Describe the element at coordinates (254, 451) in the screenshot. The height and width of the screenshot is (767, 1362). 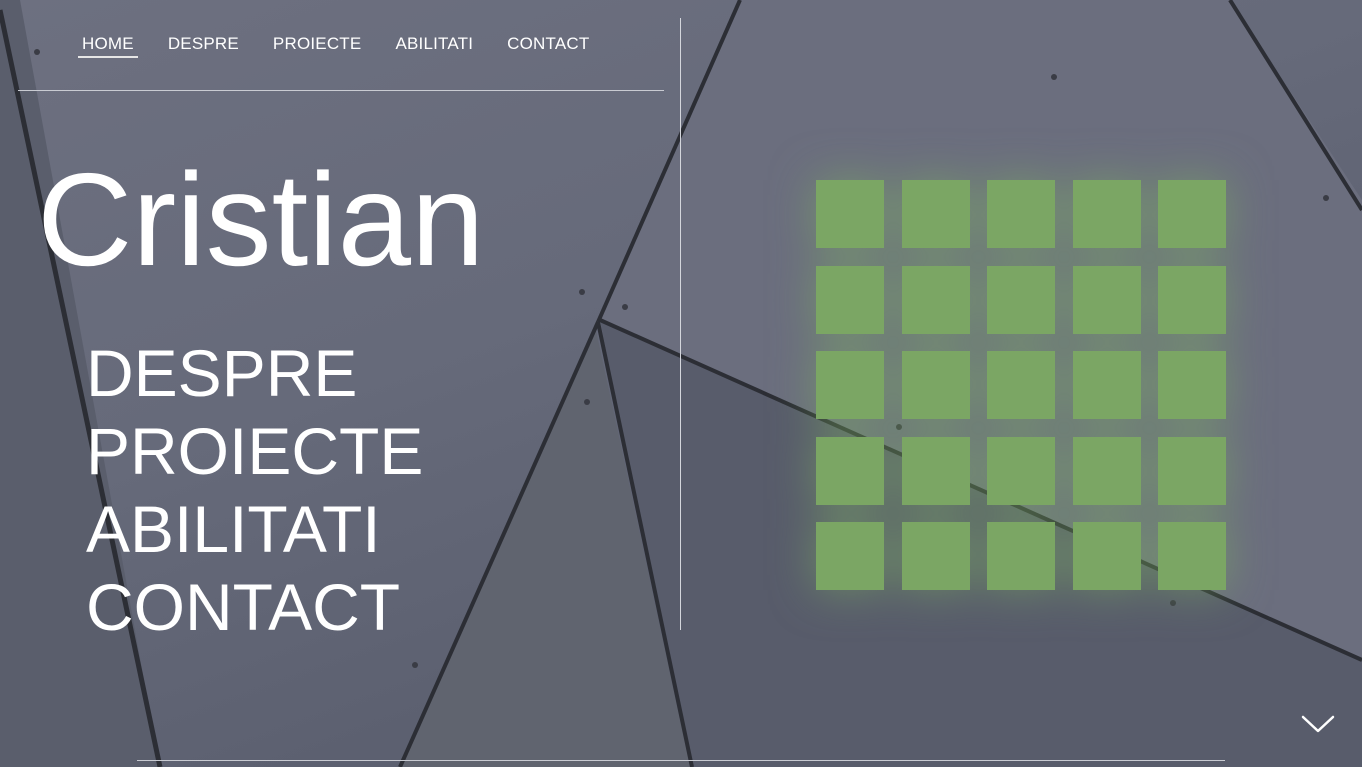
I see `big-menu-item-proiecte: PROIECTE` at that location.